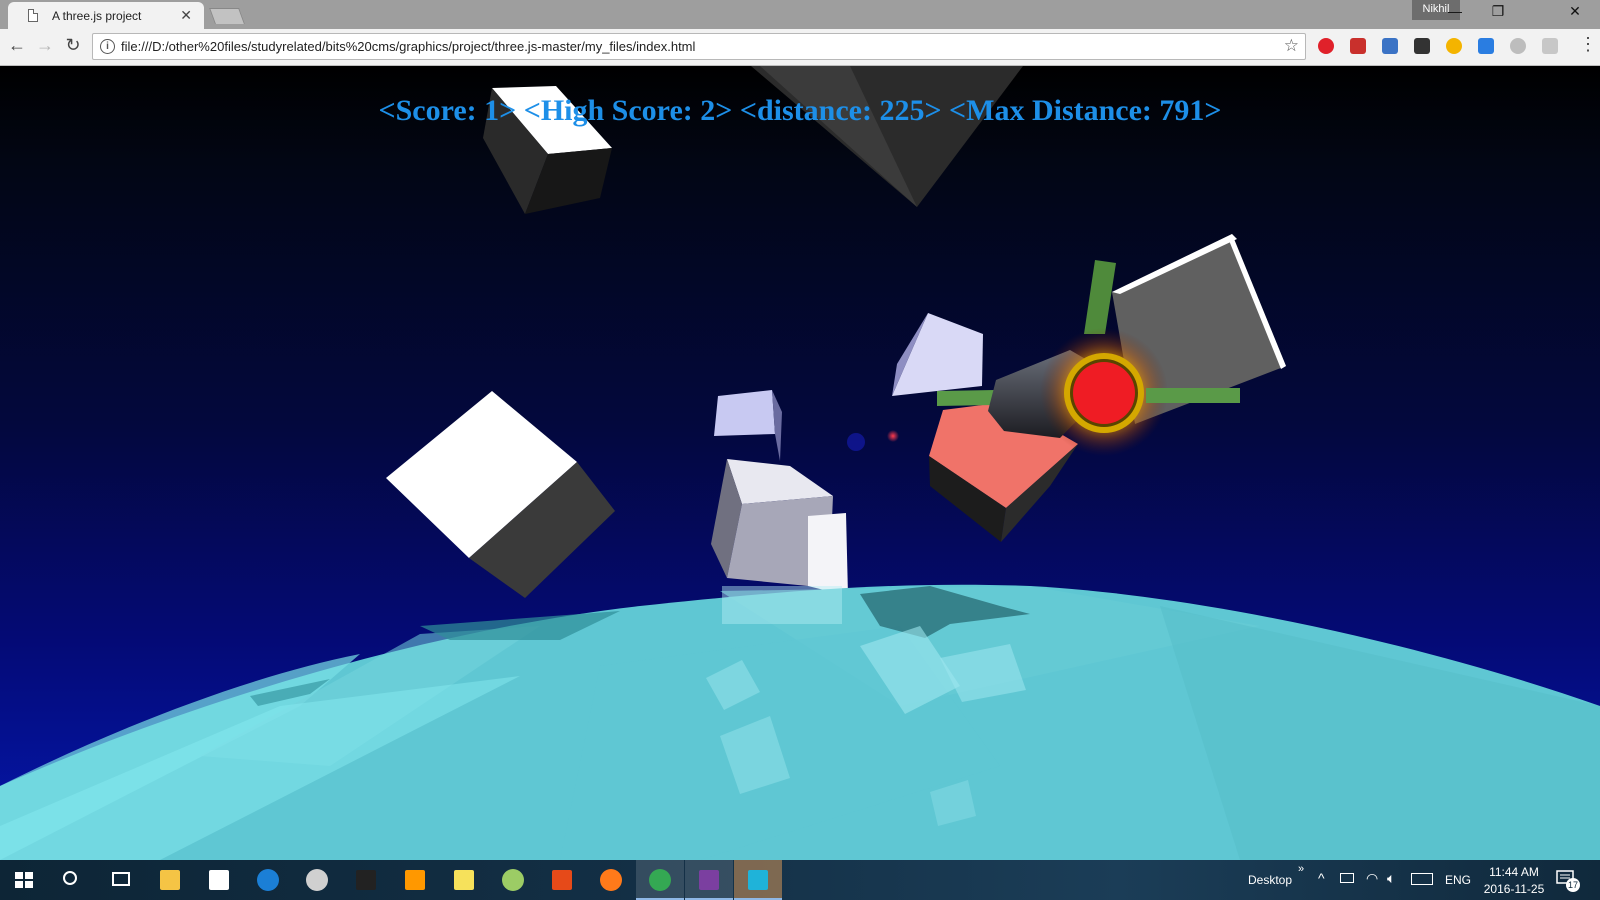  What do you see at coordinates (1104, 393) in the screenshot?
I see `ship-engine-core` at bounding box center [1104, 393].